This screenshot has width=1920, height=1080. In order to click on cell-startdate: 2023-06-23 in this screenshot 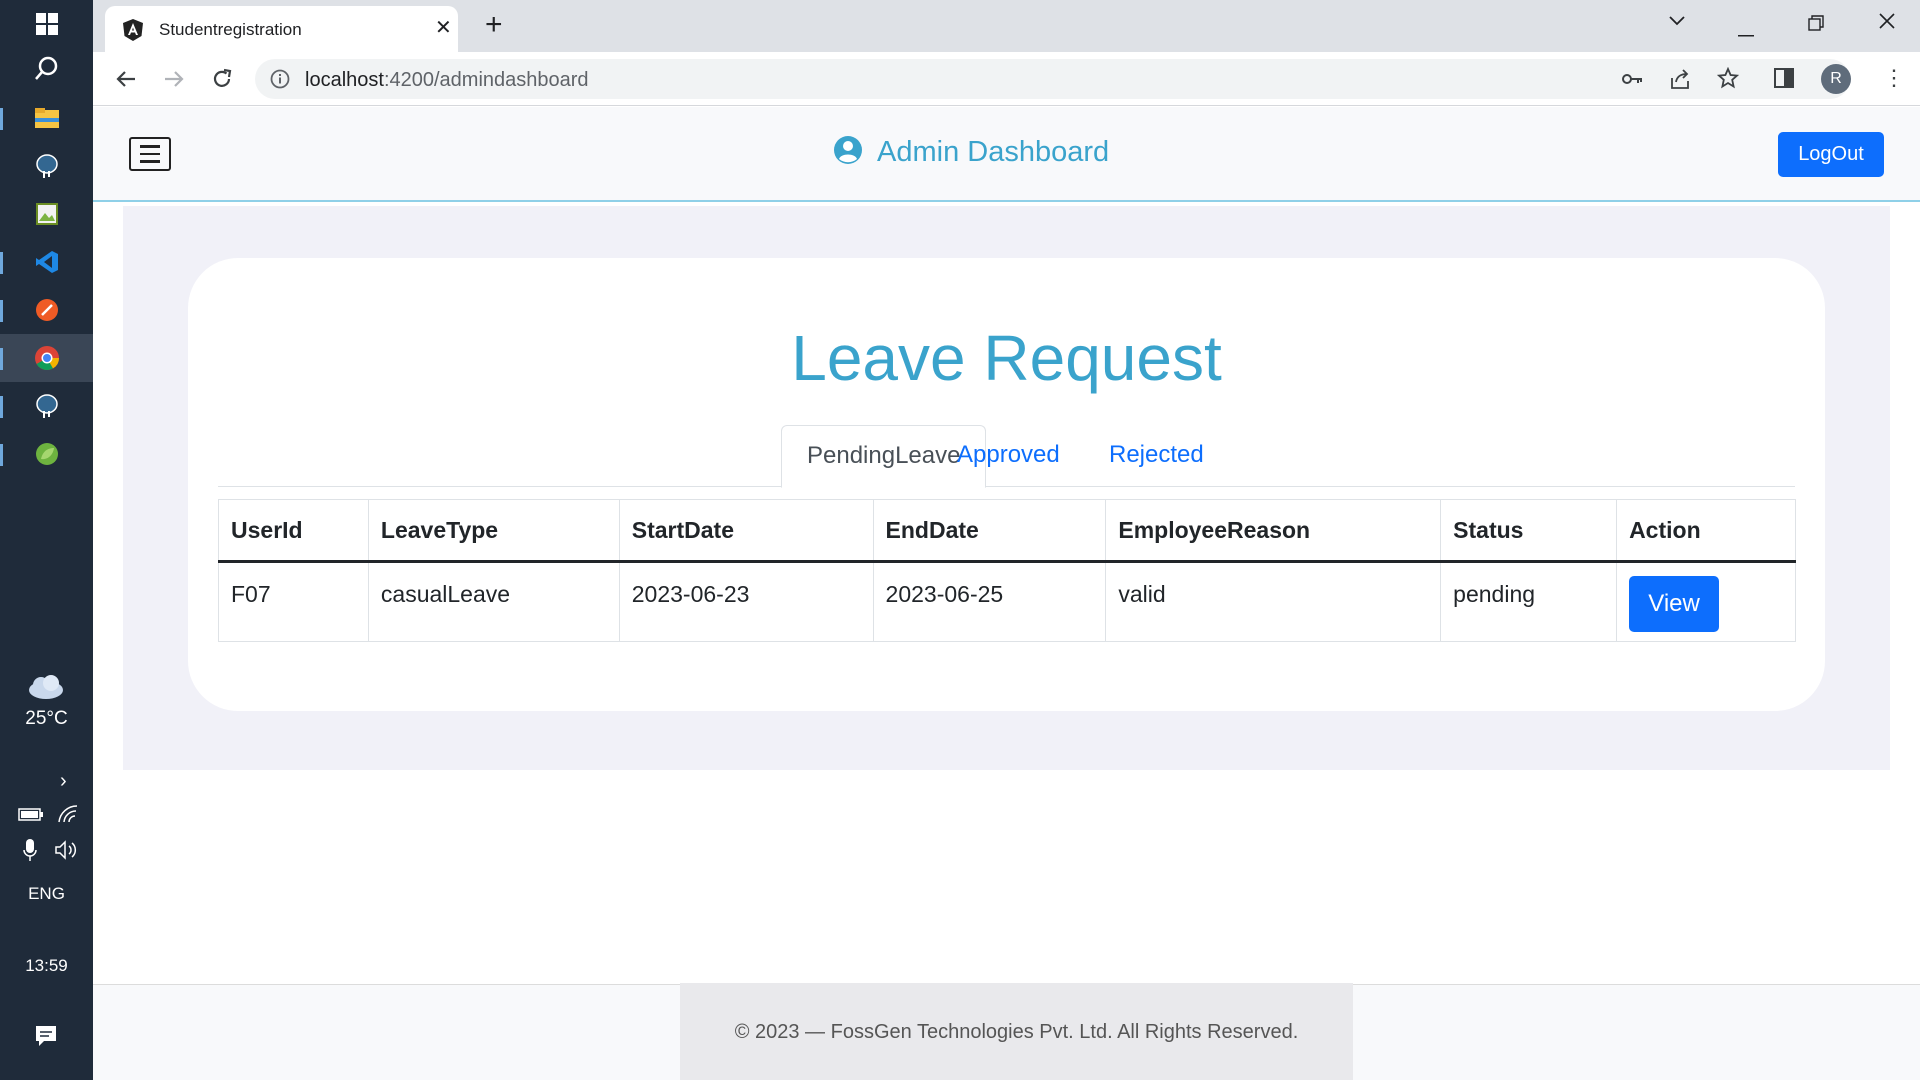, I will do `click(746, 601)`.